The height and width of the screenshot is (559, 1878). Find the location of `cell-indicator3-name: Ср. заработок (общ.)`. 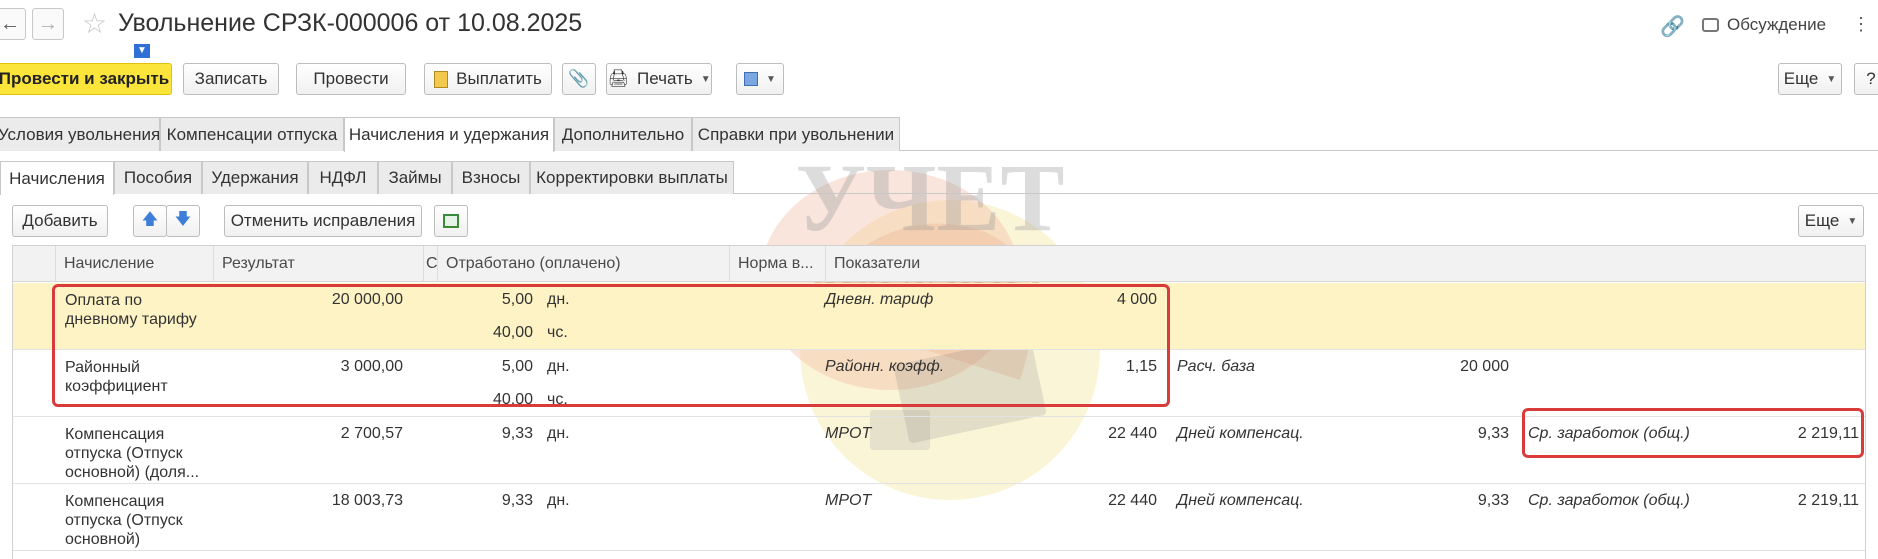

cell-indicator3-name: Ср. заработок (общ.) is located at coordinates (1609, 500).